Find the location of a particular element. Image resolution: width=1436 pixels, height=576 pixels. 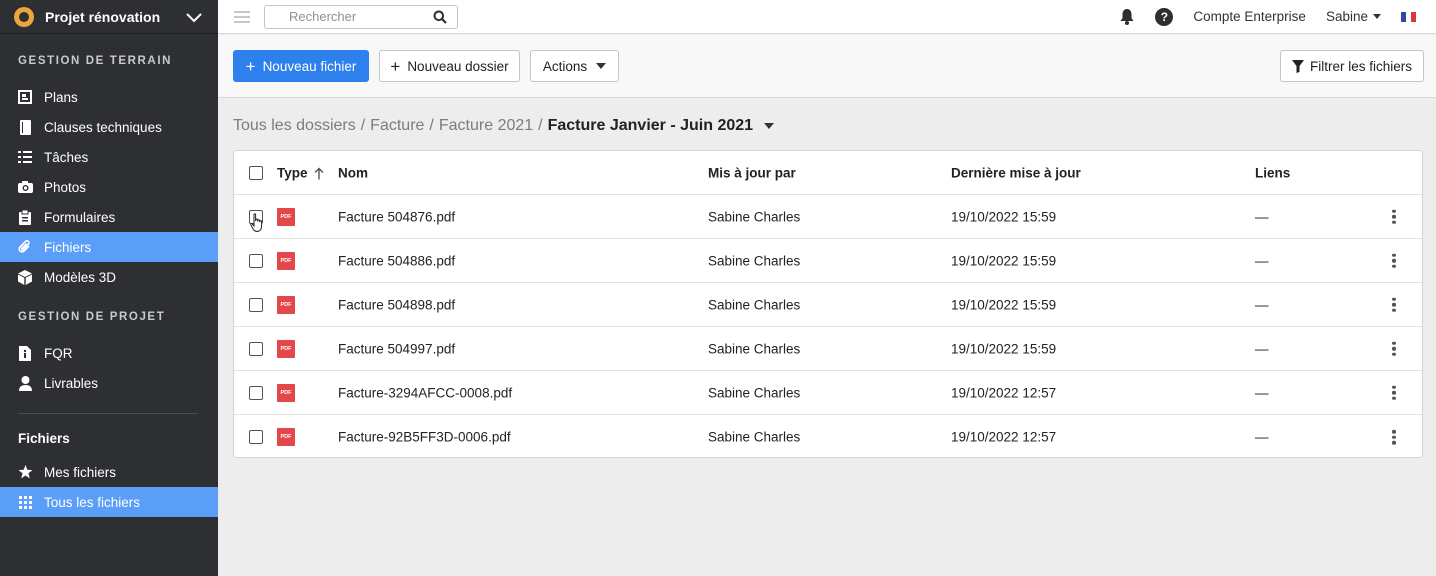

file-name: Facture 504997.pdf is located at coordinates (396, 348).